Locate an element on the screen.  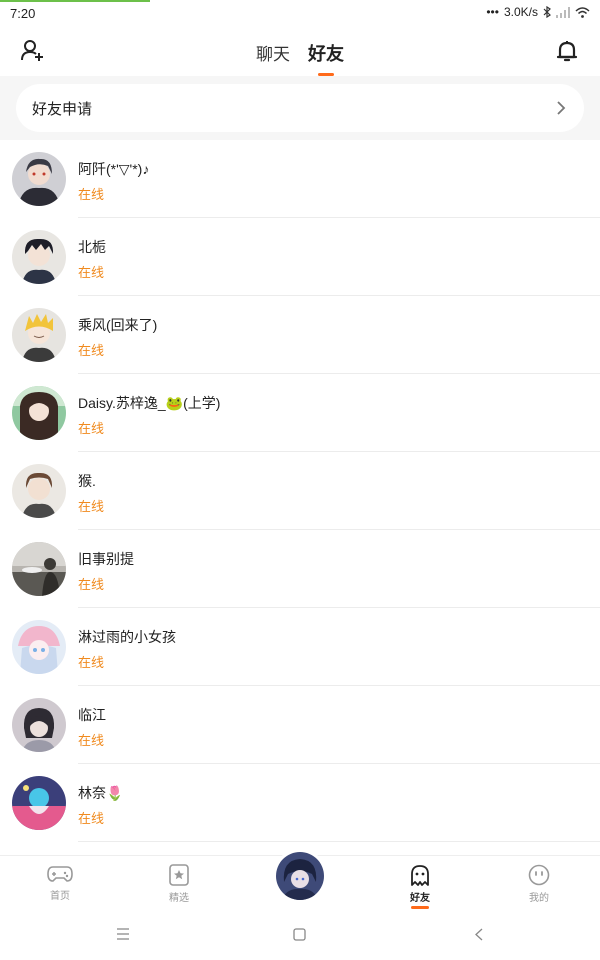
friend-item: 阿阡(*'▽'*)♪ 在线 is located at coordinates (300, 179).